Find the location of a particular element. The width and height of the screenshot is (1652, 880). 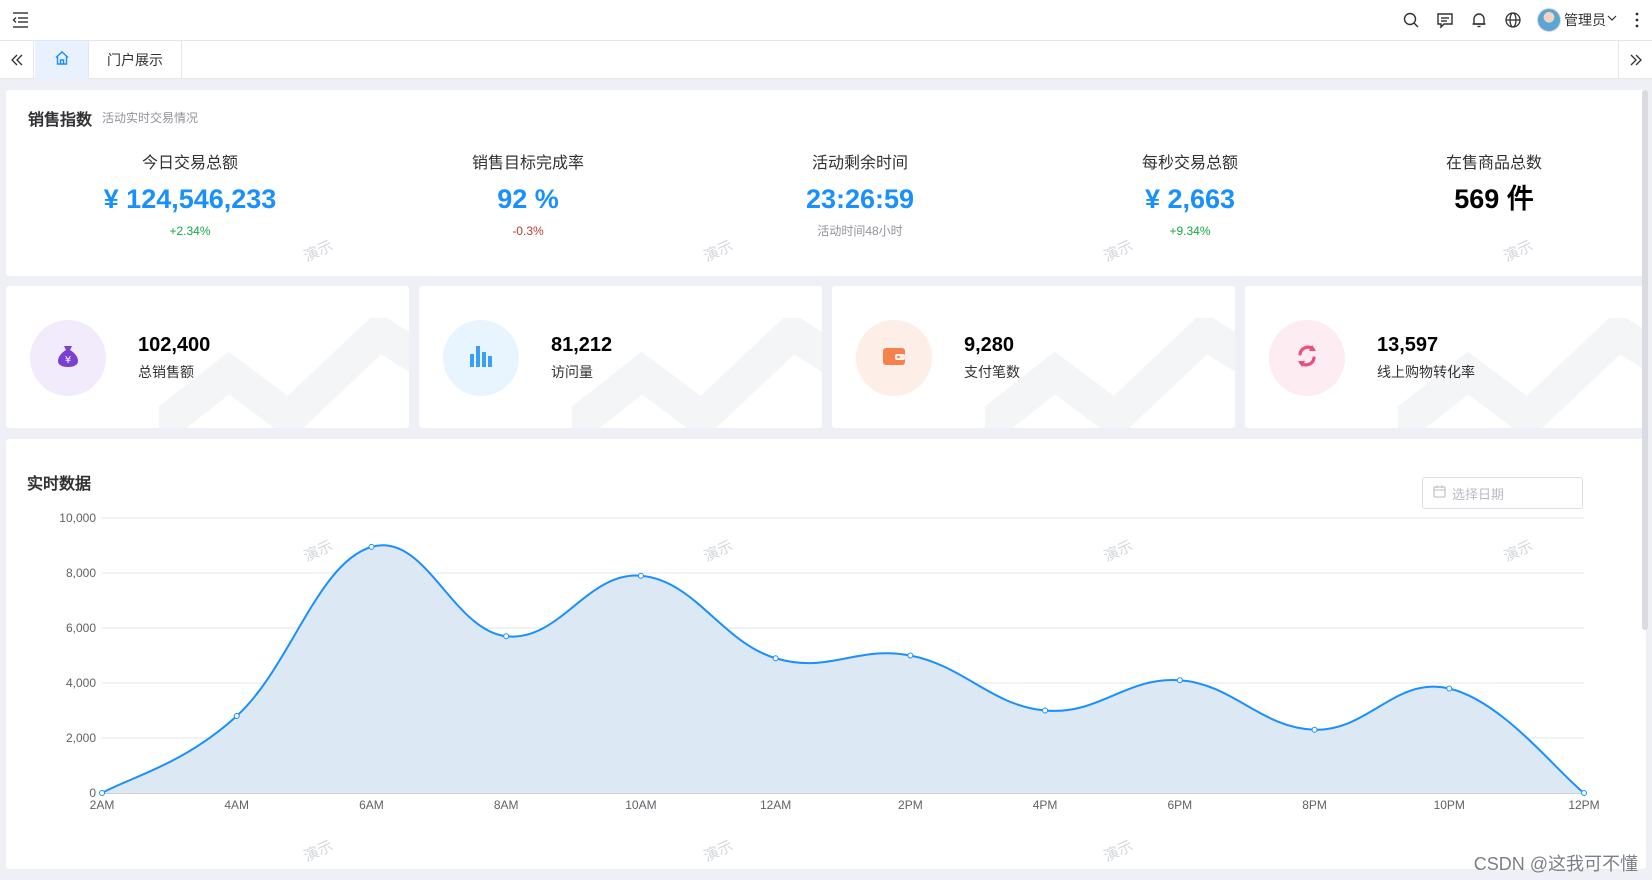

stat-label: 总销售额 is located at coordinates (166, 372).